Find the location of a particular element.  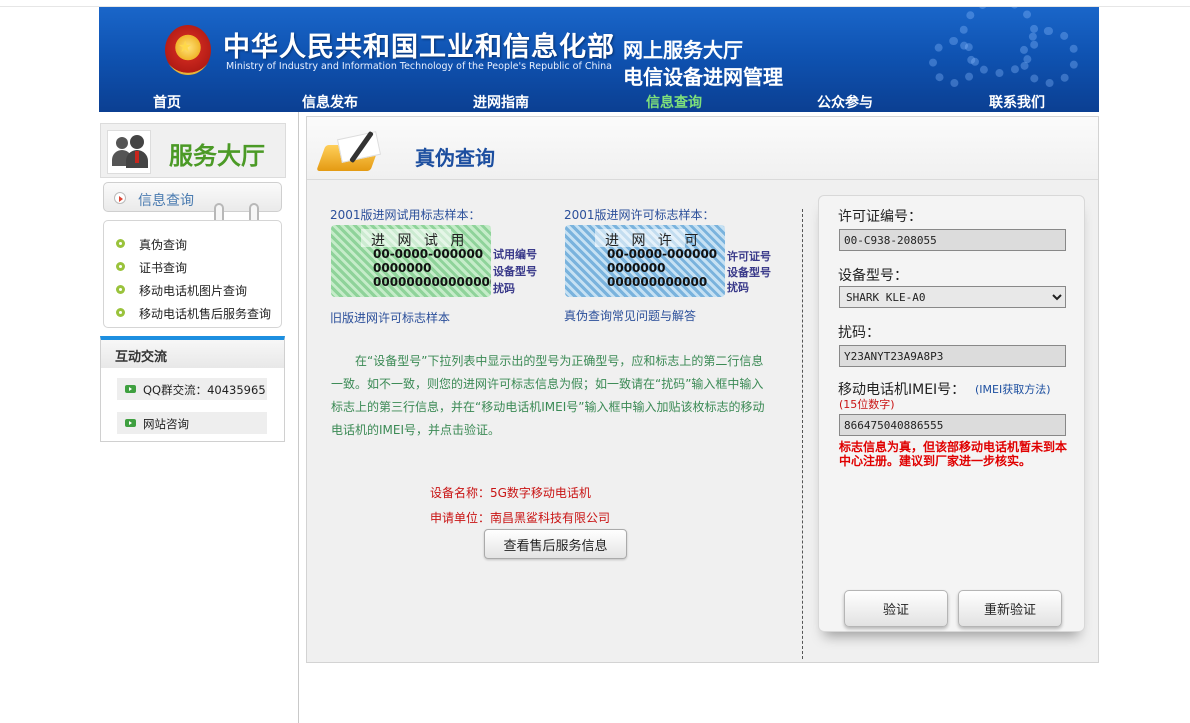

page-title: 真伪查询 is located at coordinates (455, 158).